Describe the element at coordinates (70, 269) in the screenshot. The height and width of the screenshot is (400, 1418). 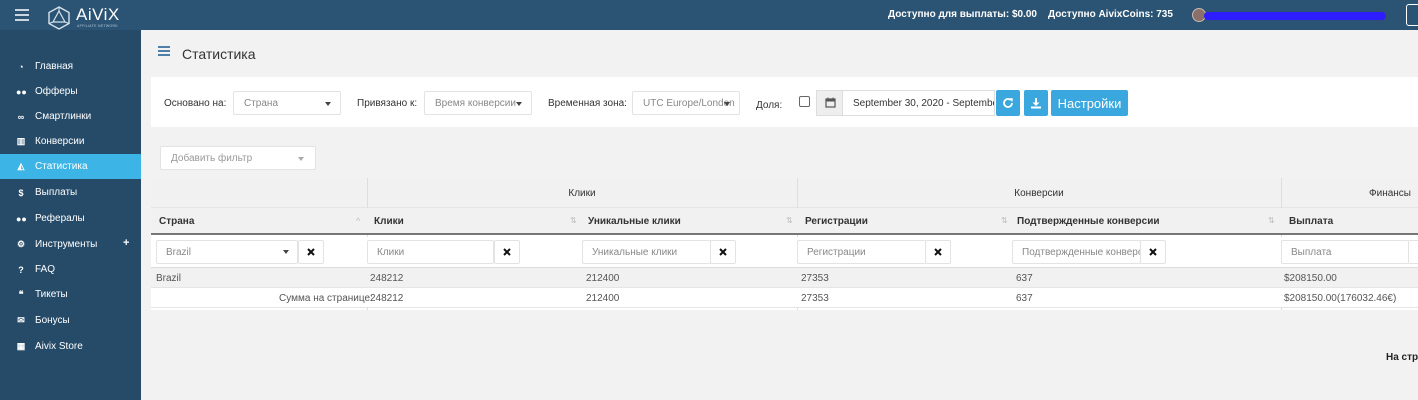
I see `sidebar-item-faq: ? FAQ` at that location.